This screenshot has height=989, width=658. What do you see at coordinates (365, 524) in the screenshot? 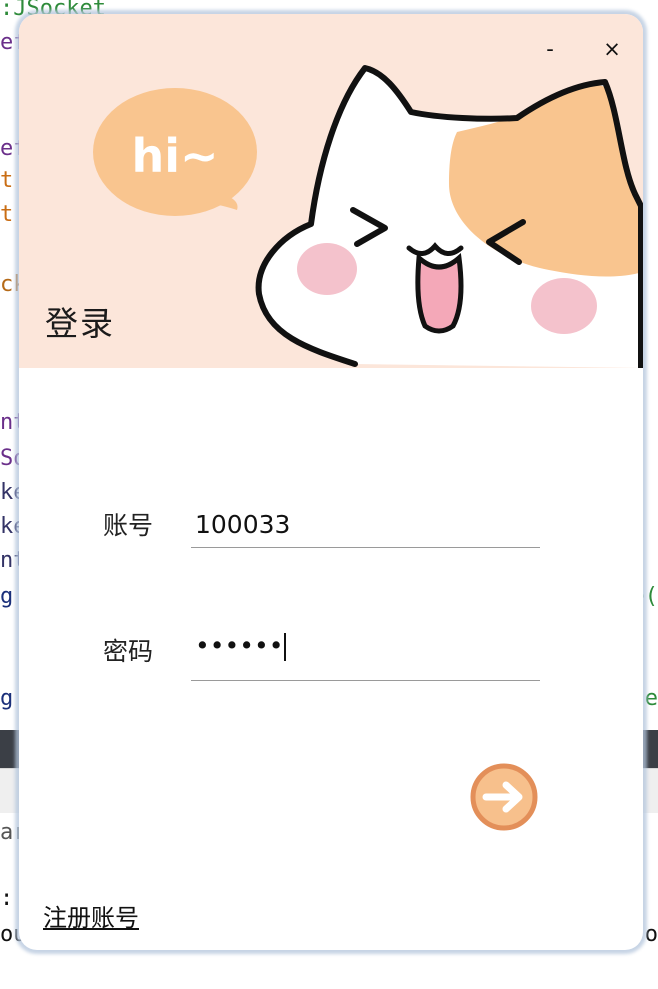
I see `account-input` at bounding box center [365, 524].